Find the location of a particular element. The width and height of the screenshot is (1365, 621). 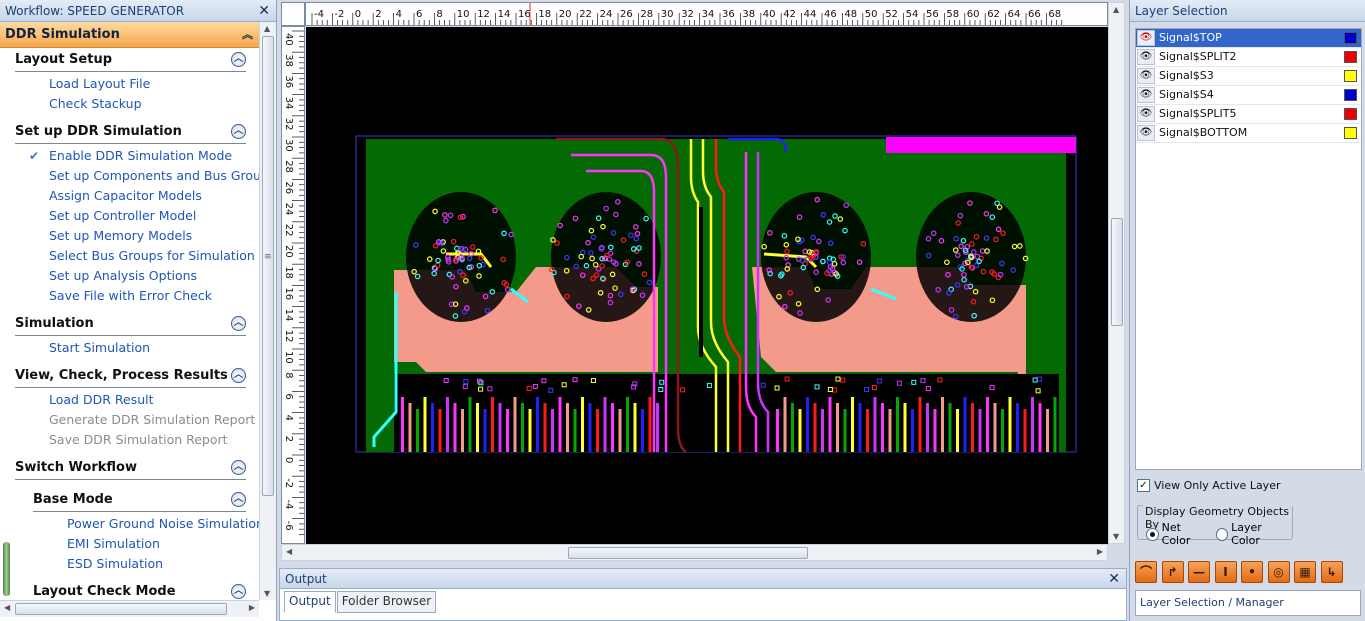

pad-tool-icon: ◎ is located at coordinates (1278, 572).